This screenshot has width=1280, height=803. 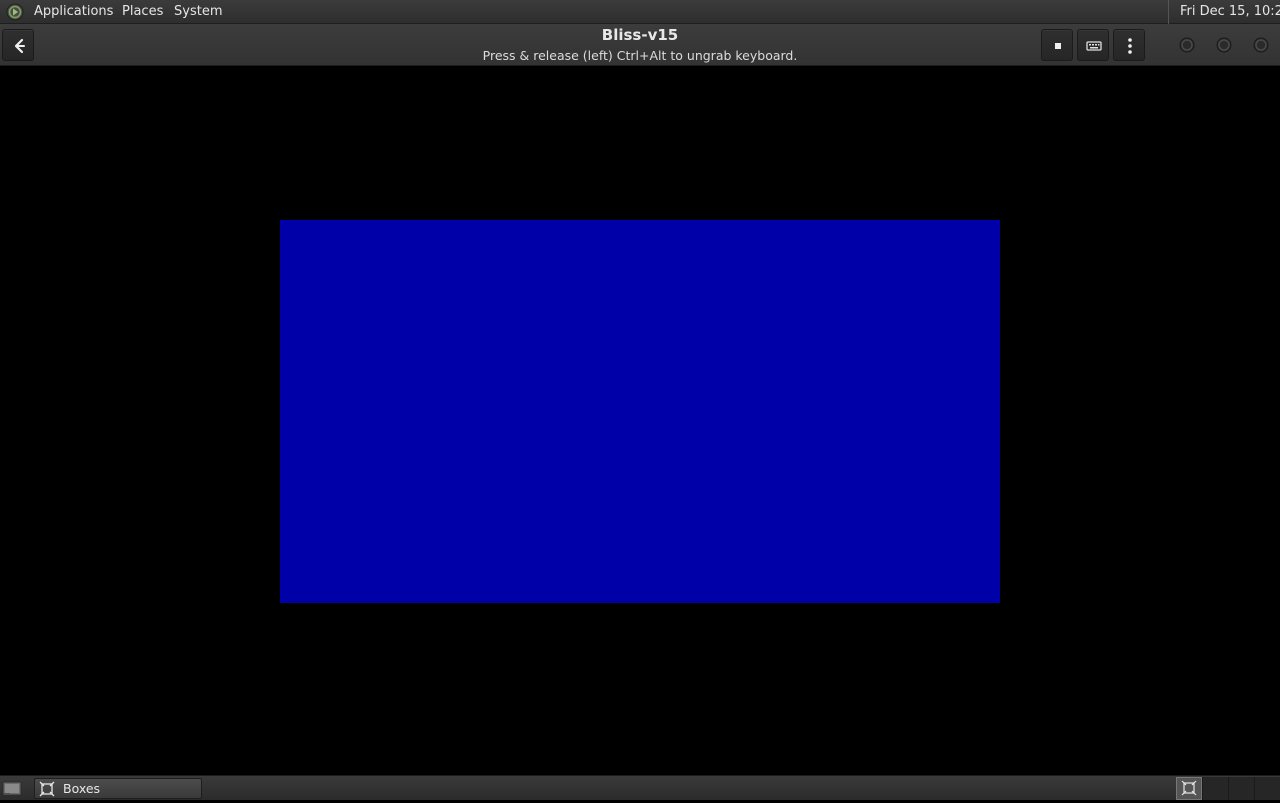 I want to click on applications-menu: Applications, so click(x=73, y=12).